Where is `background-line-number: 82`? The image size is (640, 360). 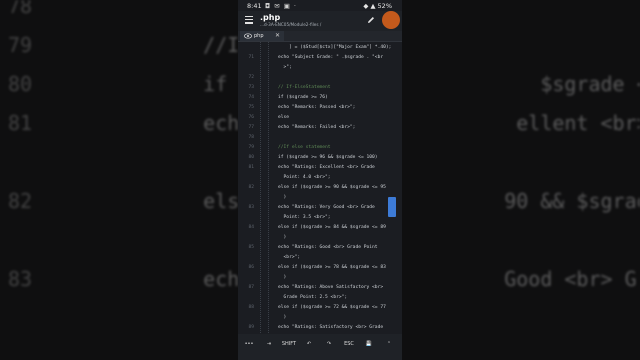
background-line-number: 82 is located at coordinates (20, 201).